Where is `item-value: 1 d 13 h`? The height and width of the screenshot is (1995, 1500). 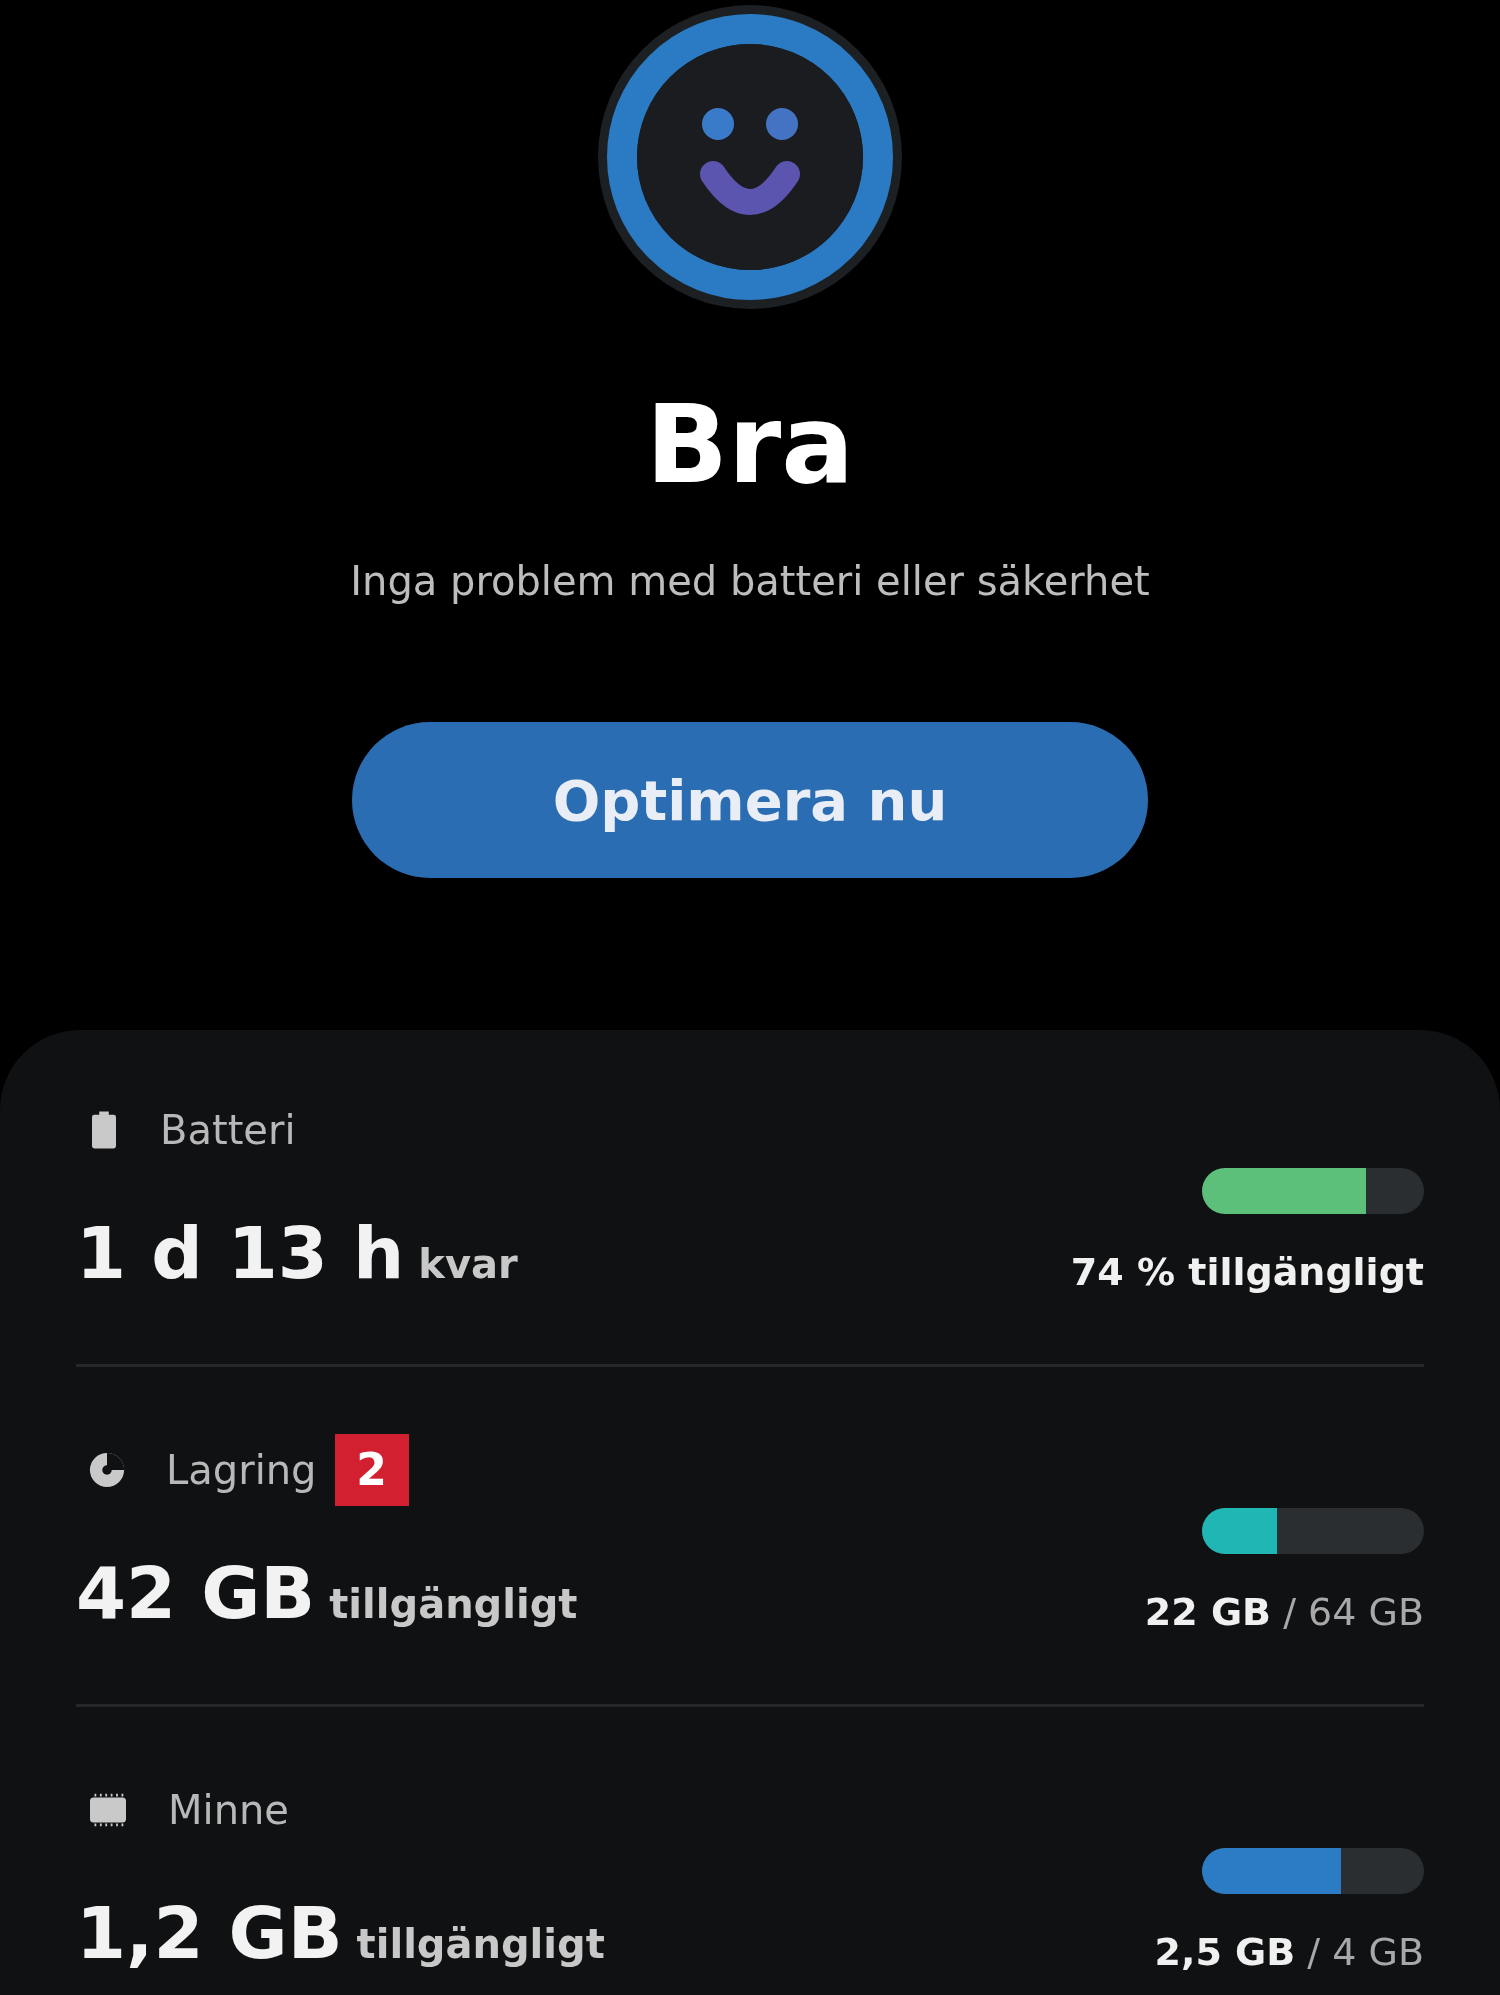 item-value: 1 d 13 h is located at coordinates (240, 1253).